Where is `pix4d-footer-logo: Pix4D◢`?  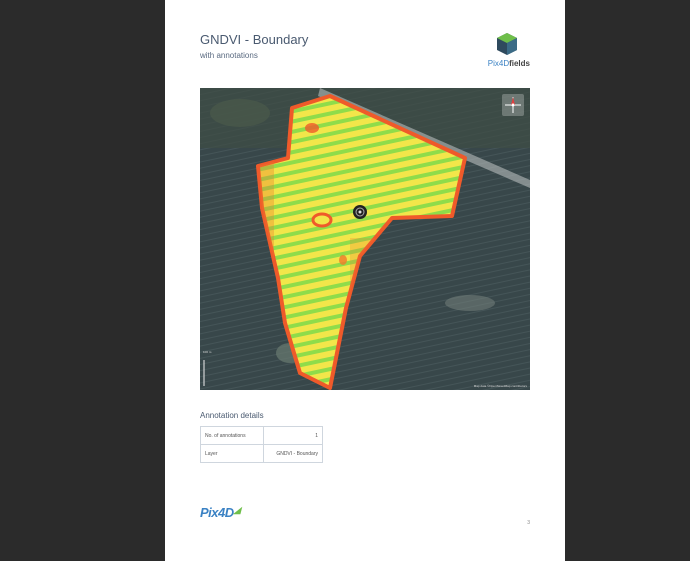 pix4d-footer-logo: Pix4D◢ is located at coordinates (220, 512).